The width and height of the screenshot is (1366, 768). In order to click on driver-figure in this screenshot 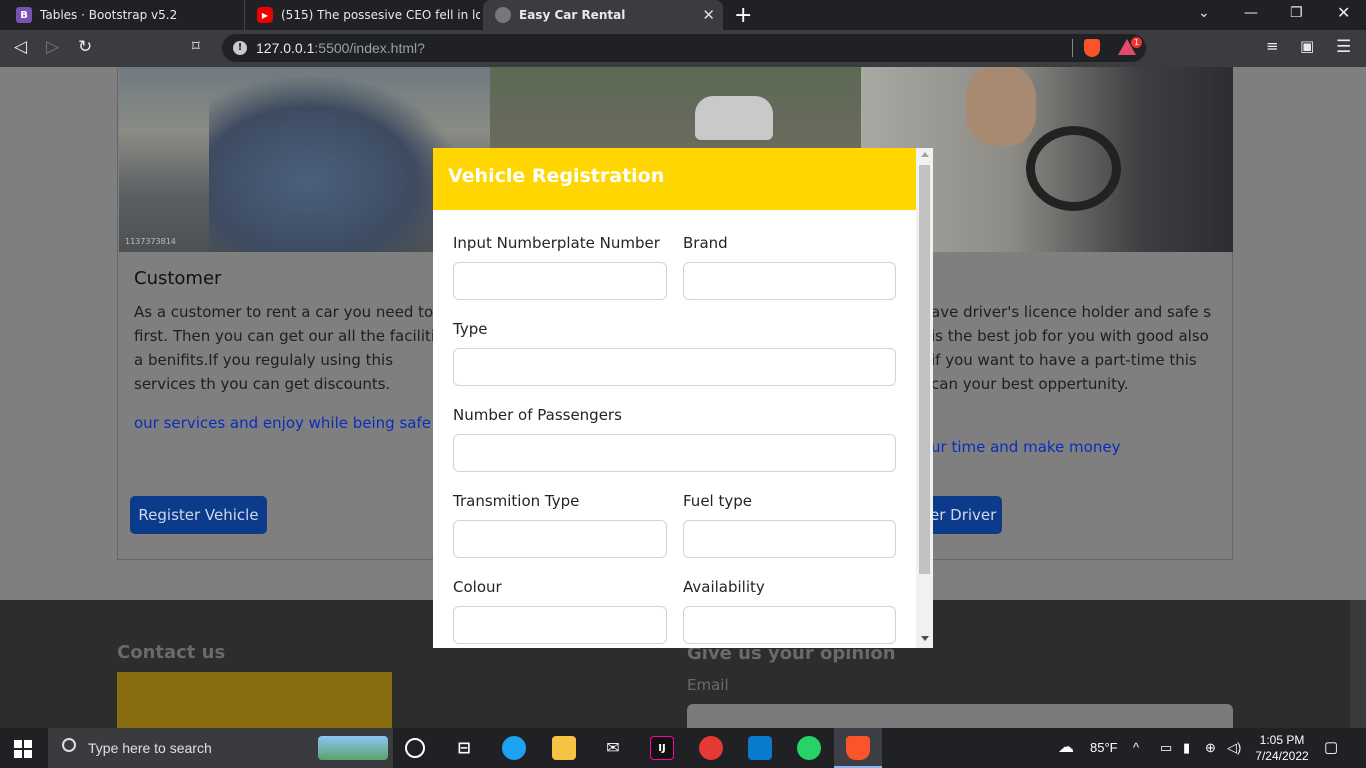, I will do `click(1001, 106)`.